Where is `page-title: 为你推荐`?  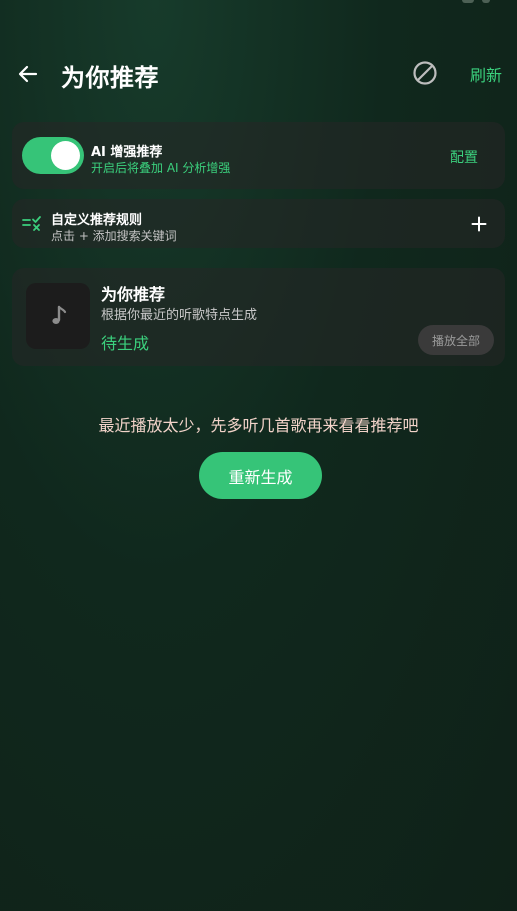 page-title: 为你推荐 is located at coordinates (110, 78).